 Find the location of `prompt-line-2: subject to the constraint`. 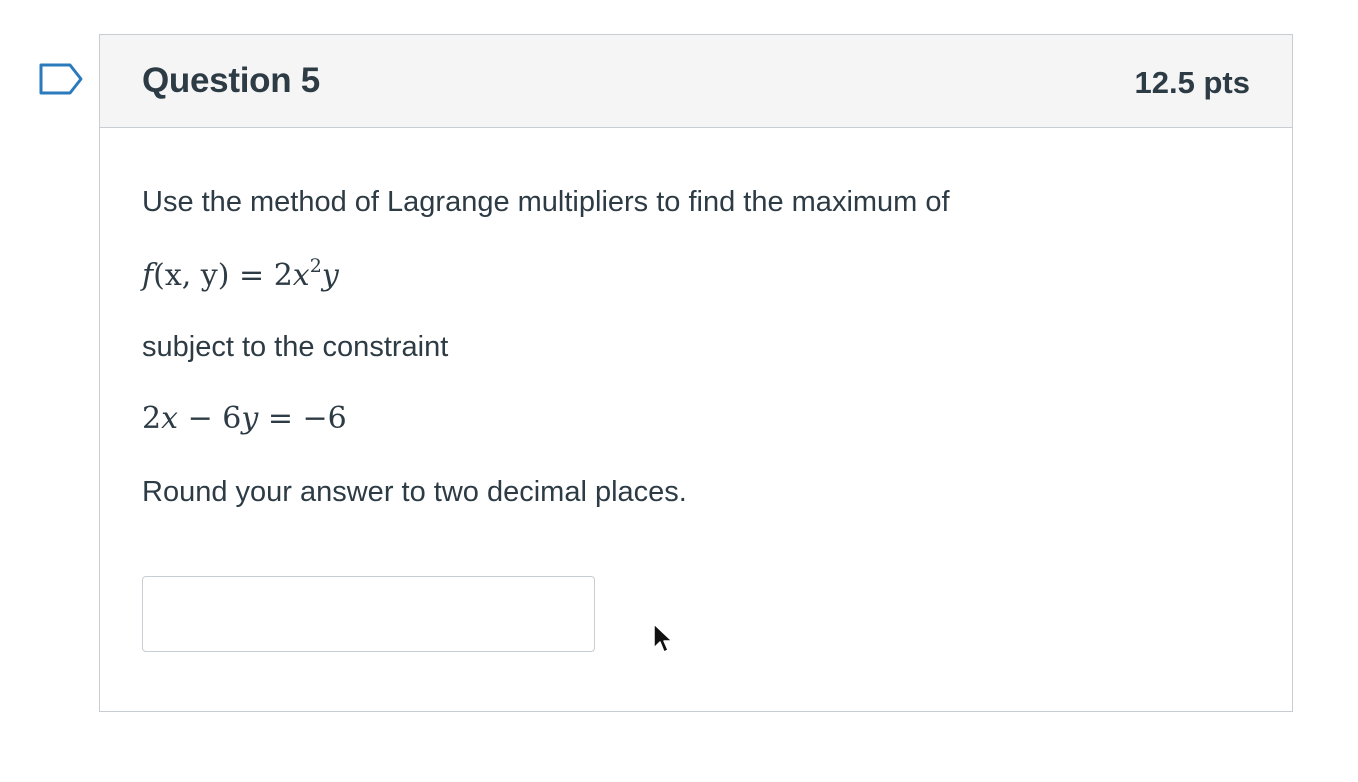

prompt-line-2: subject to the constraint is located at coordinates (295, 347).